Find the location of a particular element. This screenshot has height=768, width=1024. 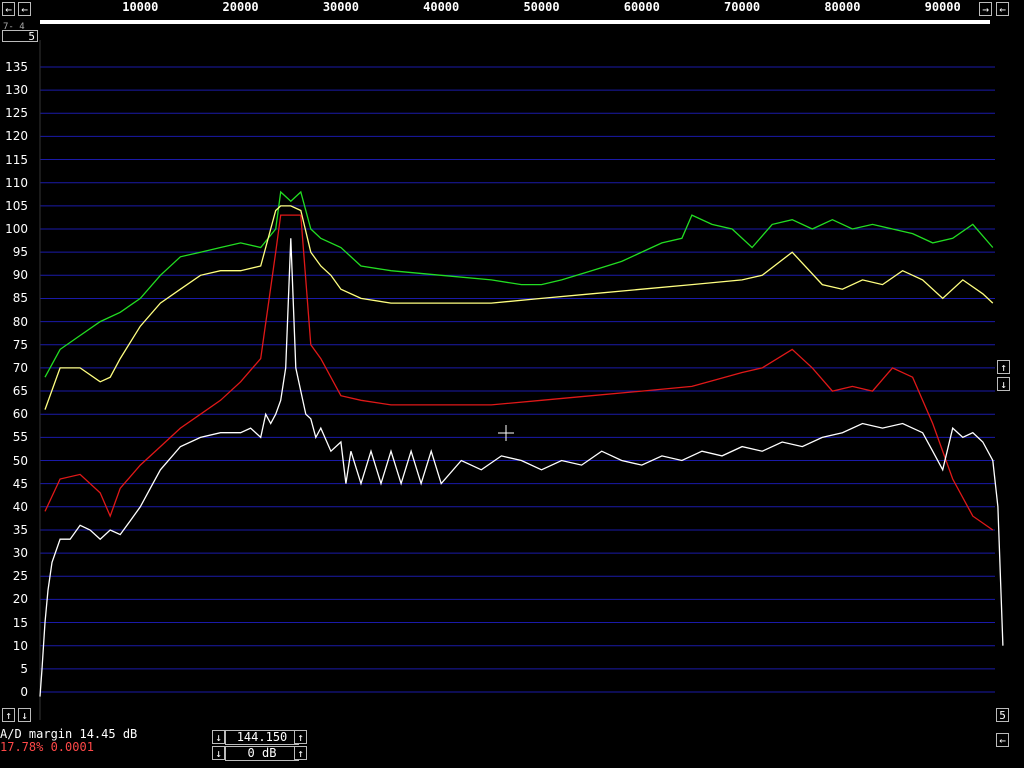

right-down-button: ↓ is located at coordinates (1003, 384).